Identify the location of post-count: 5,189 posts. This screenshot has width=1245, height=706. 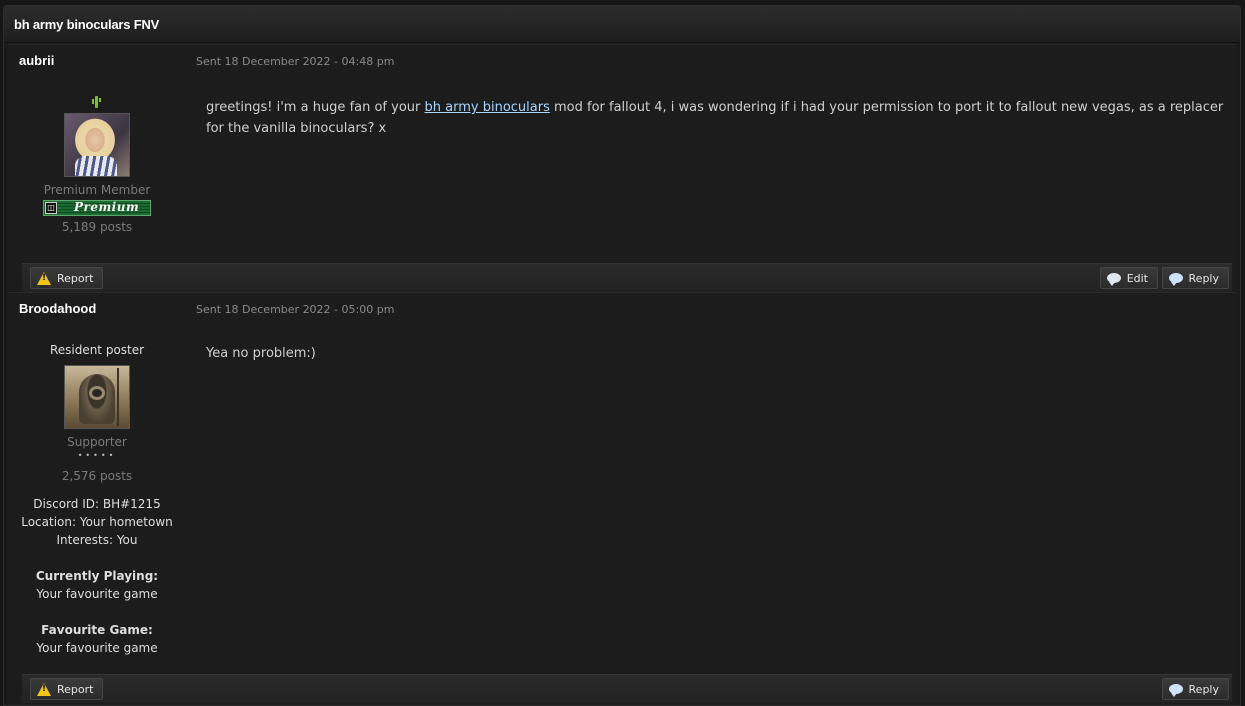
(97, 227).